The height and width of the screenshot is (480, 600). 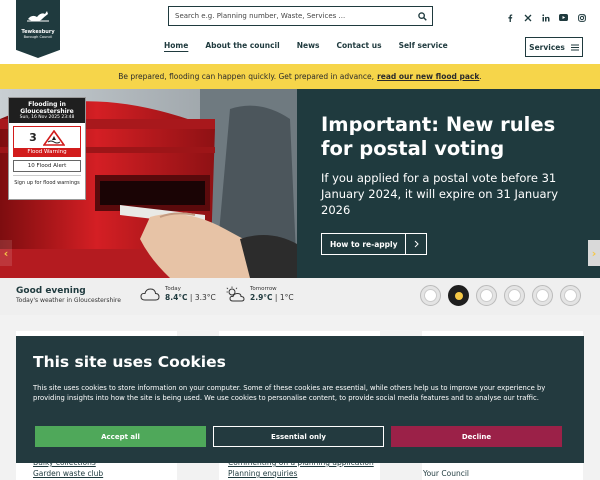 What do you see at coordinates (500, 295) in the screenshot?
I see `carousel-indicators` at bounding box center [500, 295].